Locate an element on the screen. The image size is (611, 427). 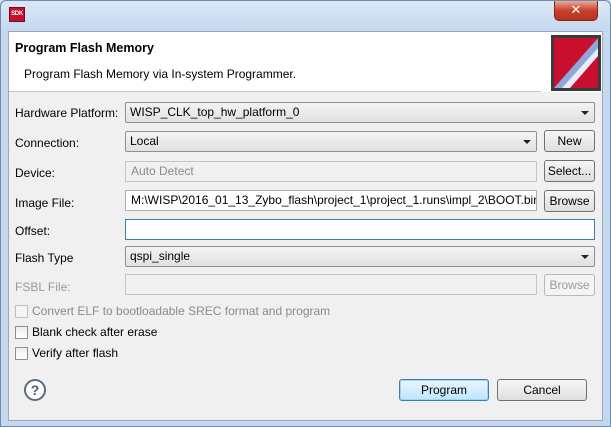
help-icon: ? is located at coordinates (35, 390).